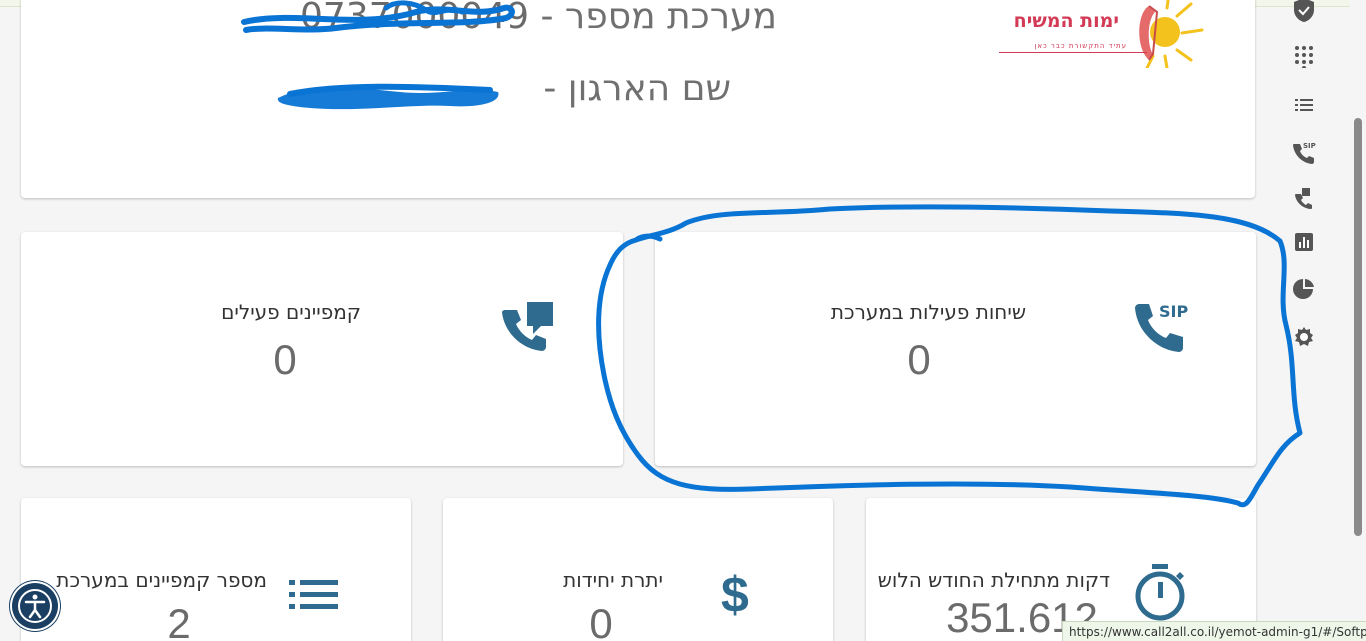 This screenshot has width=1366, height=641. Describe the element at coordinates (993, 580) in the screenshot. I see `monthly-minutes-label: דקות מתחילת החודש הלוש` at that location.